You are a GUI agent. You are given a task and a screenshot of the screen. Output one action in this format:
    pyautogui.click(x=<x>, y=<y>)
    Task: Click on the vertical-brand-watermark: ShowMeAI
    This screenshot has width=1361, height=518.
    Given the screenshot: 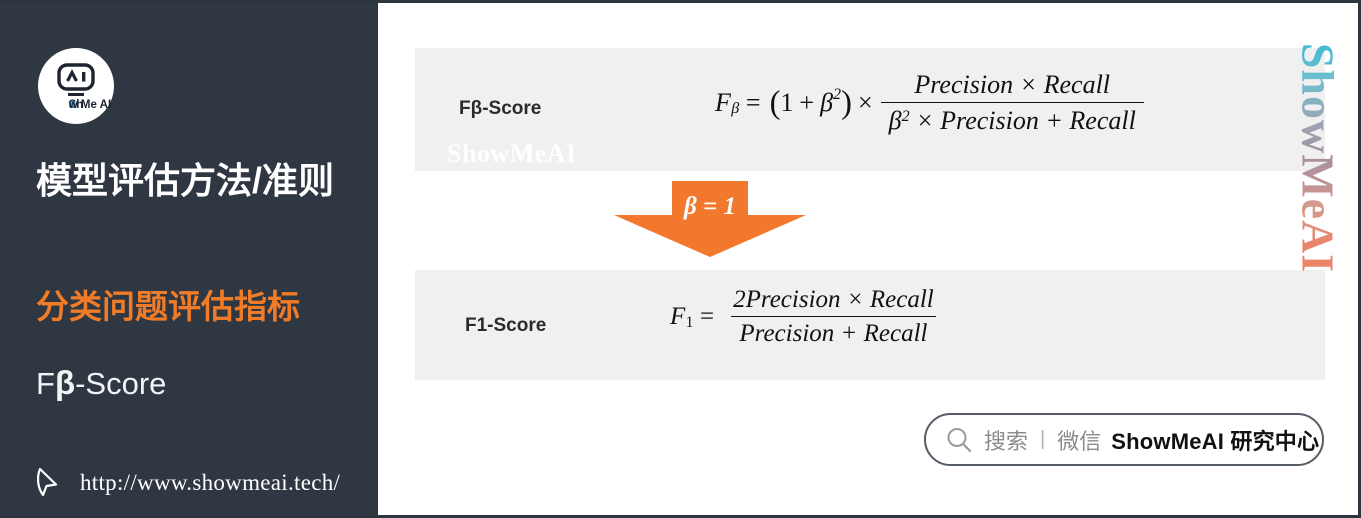 What is the action you would take?
    pyautogui.click(x=1318, y=158)
    